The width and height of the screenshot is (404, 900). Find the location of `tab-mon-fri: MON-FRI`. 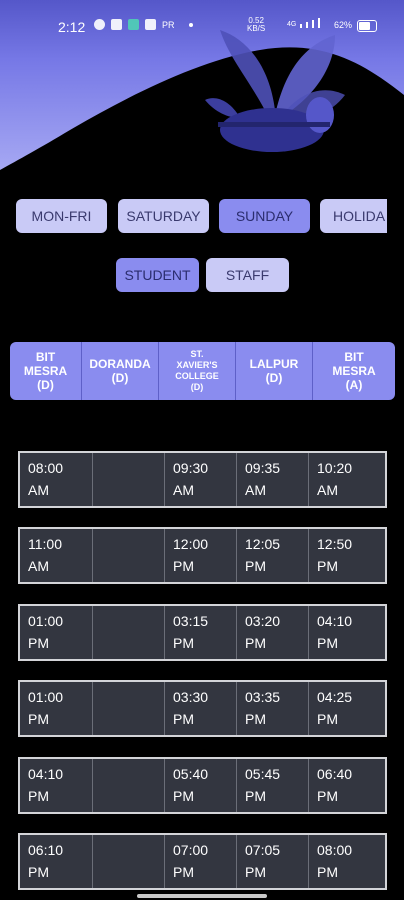

tab-mon-fri: MON-FRI is located at coordinates (61, 216).